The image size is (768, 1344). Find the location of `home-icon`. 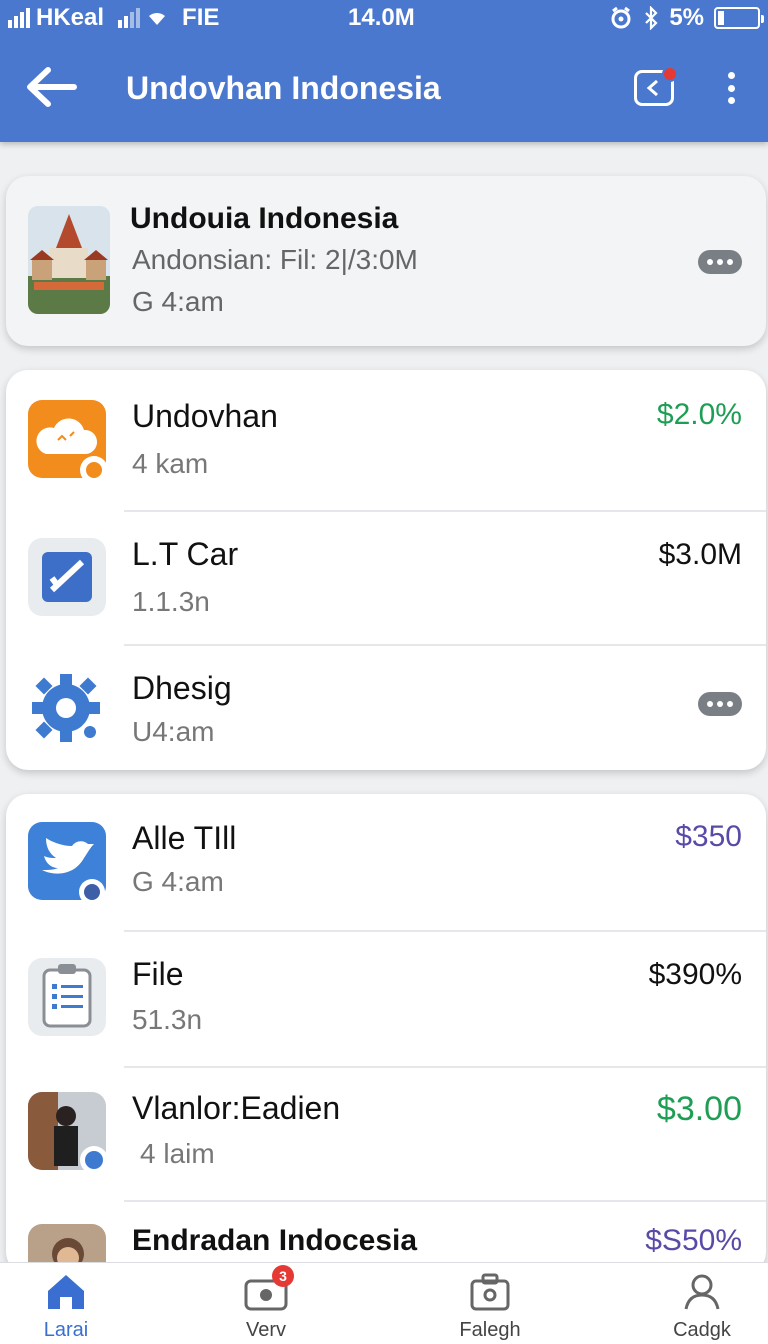

home-icon is located at coordinates (66, 1292).